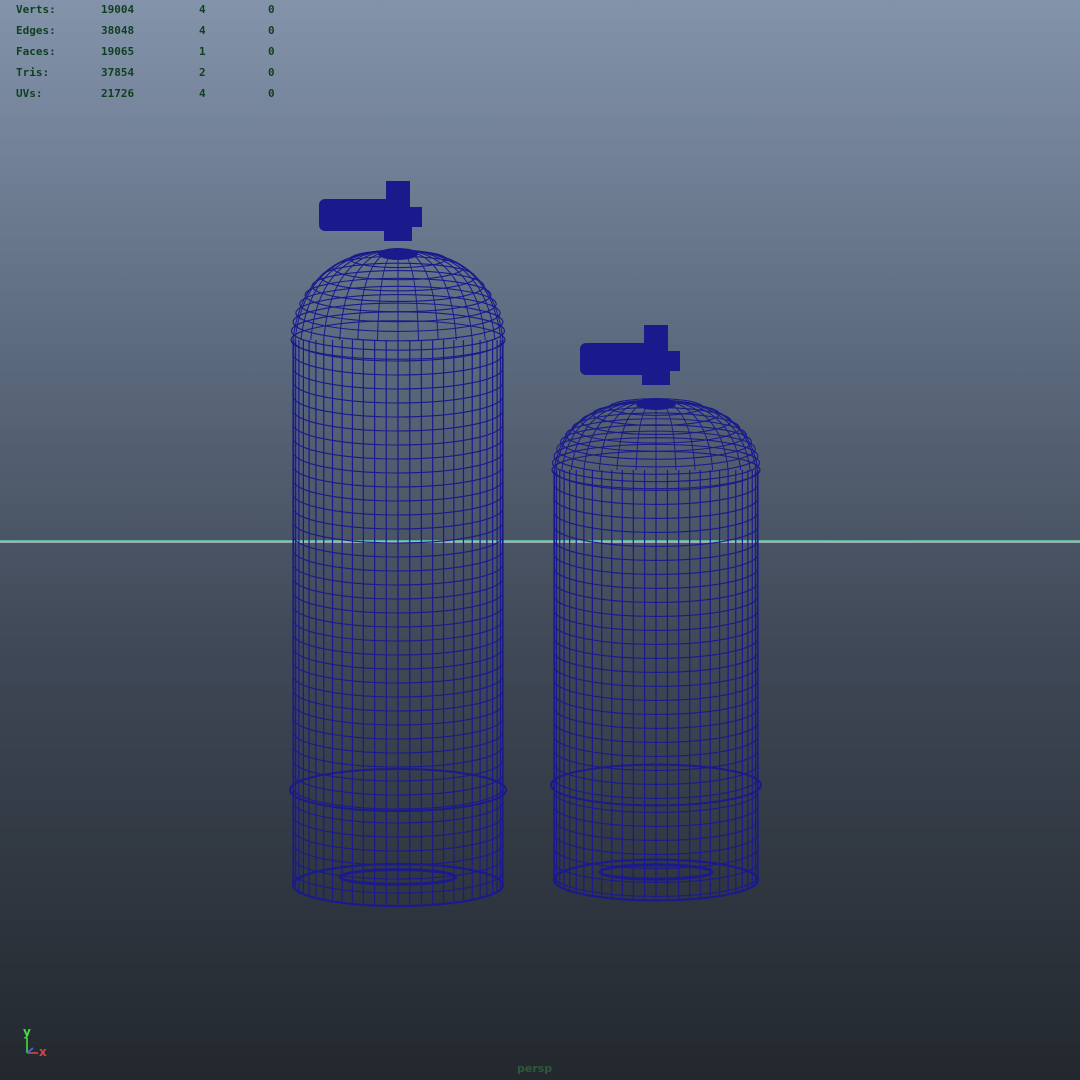 The width and height of the screenshot is (1080, 1080). What do you see at coordinates (43, 1052) in the screenshot?
I see `axis-x-label: x` at bounding box center [43, 1052].